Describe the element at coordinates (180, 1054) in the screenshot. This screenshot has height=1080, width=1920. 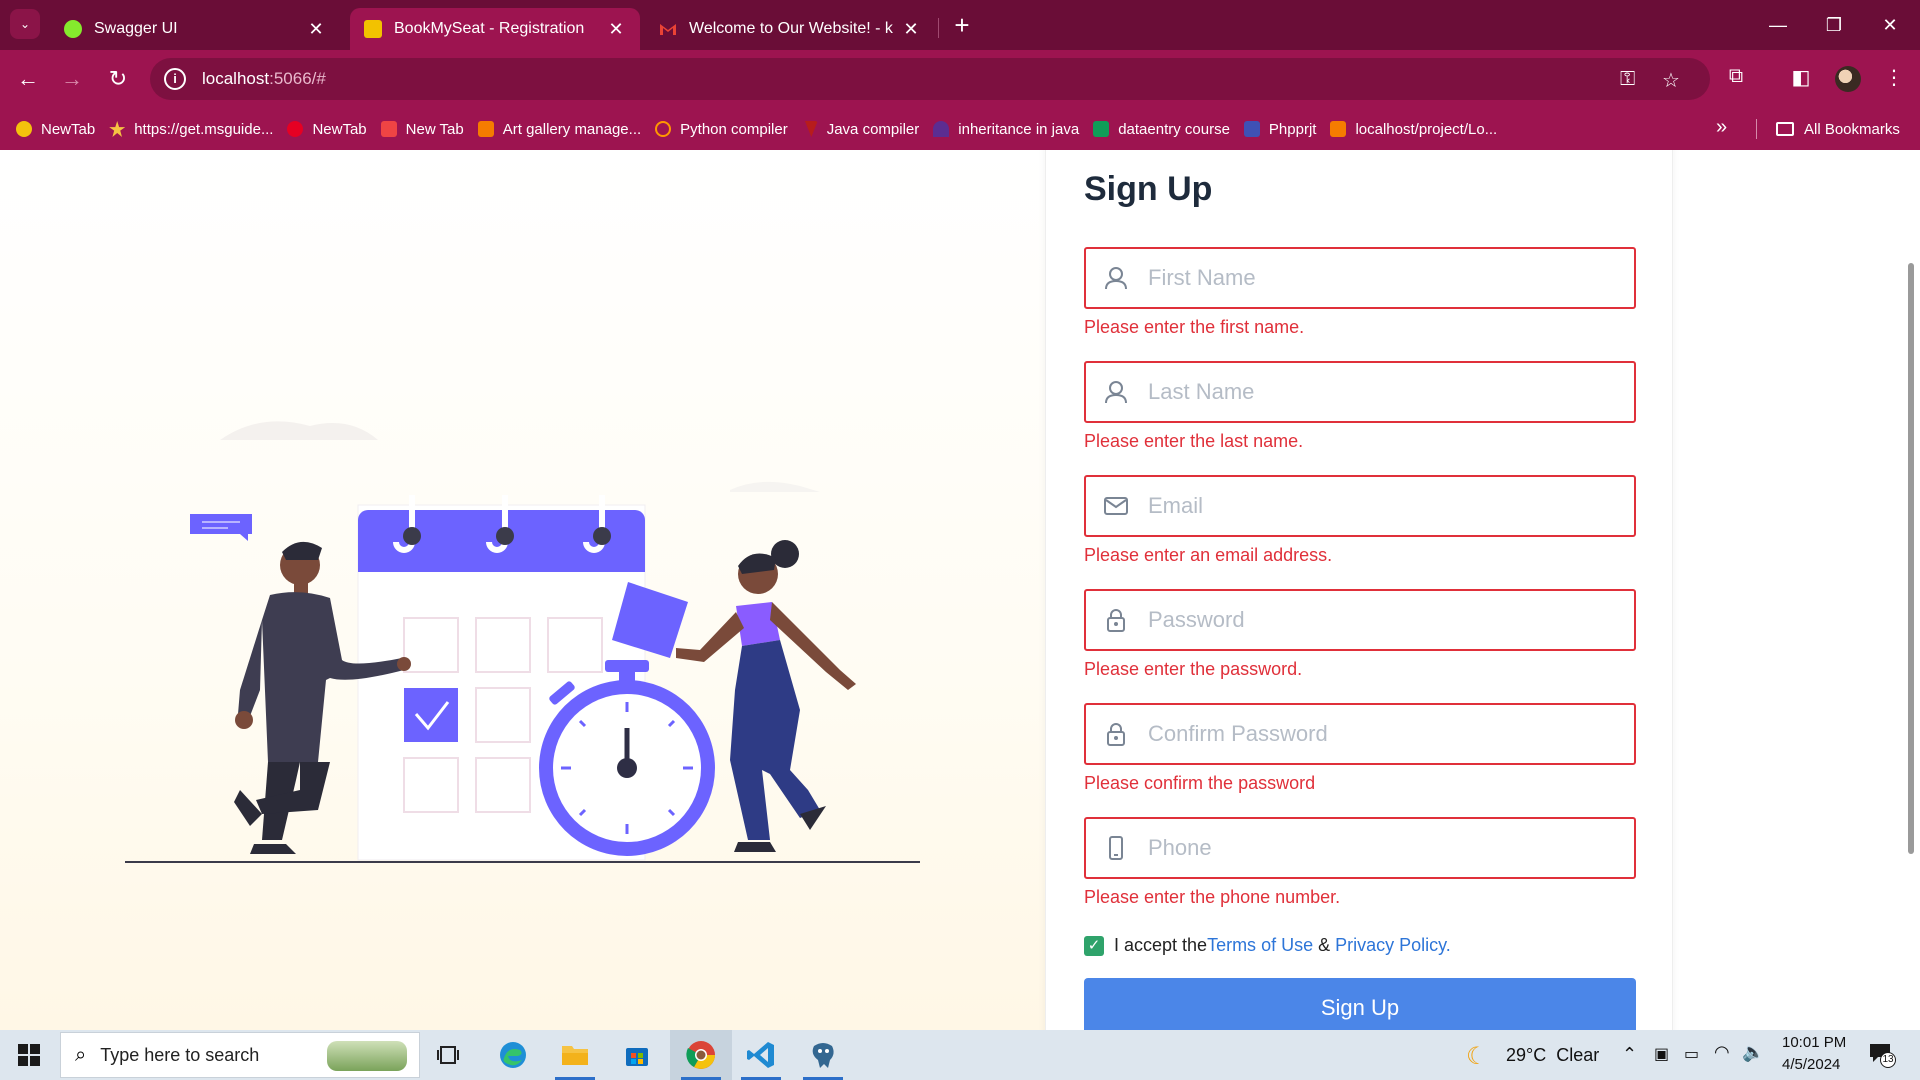
I see `taskbar-search-placeholder: Type here to search` at that location.